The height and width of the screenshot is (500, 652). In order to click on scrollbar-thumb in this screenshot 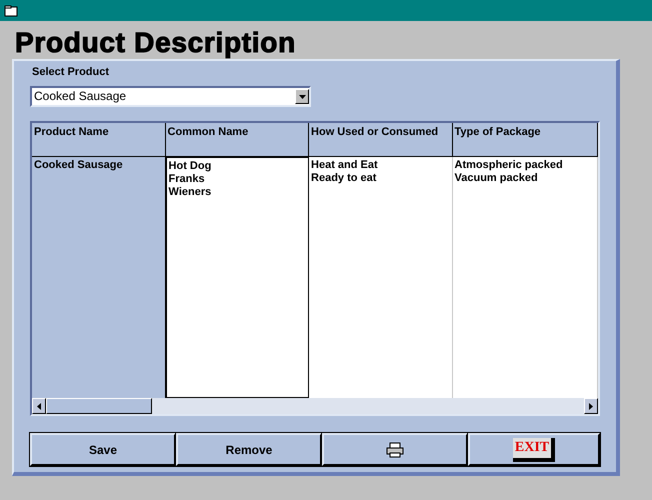, I will do `click(99, 406)`.